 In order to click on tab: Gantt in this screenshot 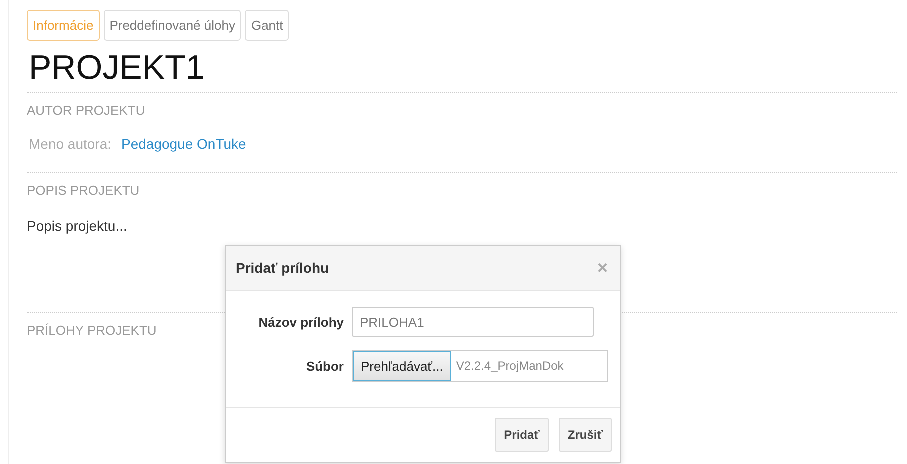, I will do `click(267, 25)`.